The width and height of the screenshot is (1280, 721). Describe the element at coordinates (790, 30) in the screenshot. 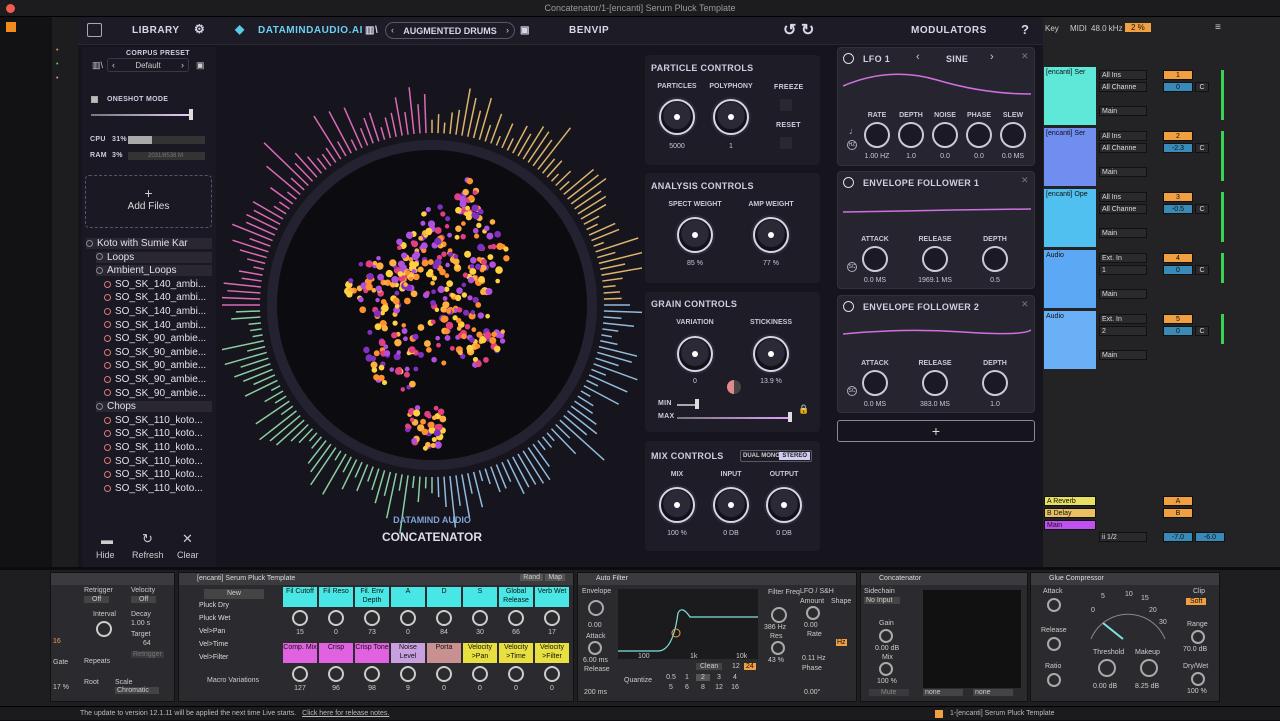

I see `undo-icon: ↺` at that location.